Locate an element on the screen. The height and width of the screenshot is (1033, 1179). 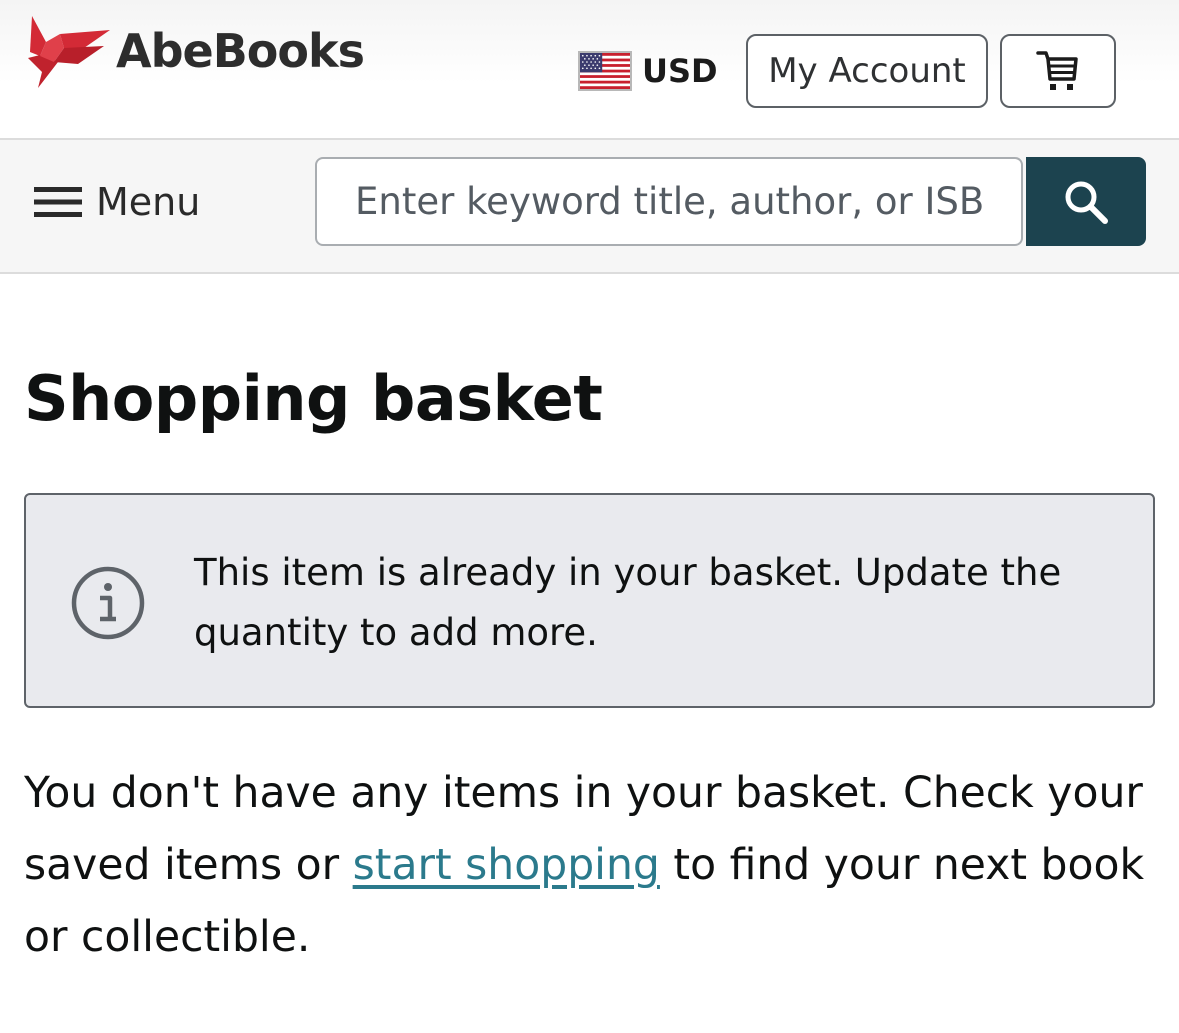
cart-button is located at coordinates (1058, 71).